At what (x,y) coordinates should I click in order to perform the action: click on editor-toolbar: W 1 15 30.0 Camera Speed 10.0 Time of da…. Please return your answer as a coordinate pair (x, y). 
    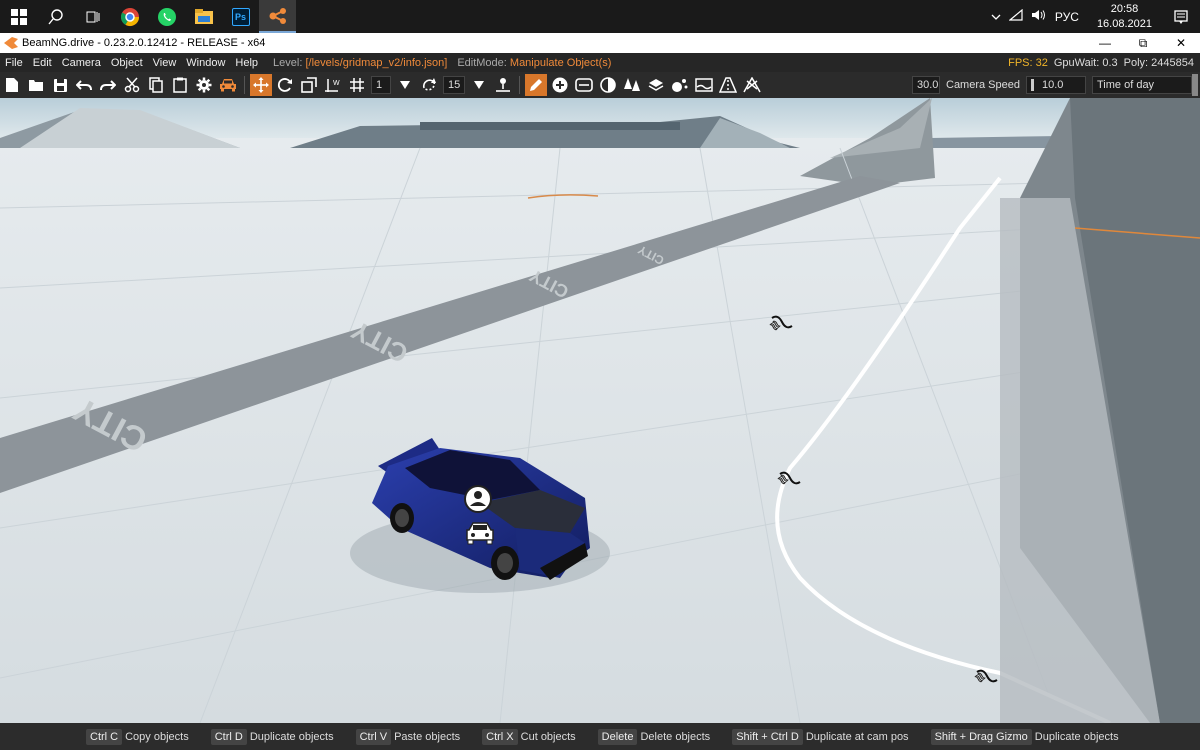
    Looking at the image, I should click on (600, 85).